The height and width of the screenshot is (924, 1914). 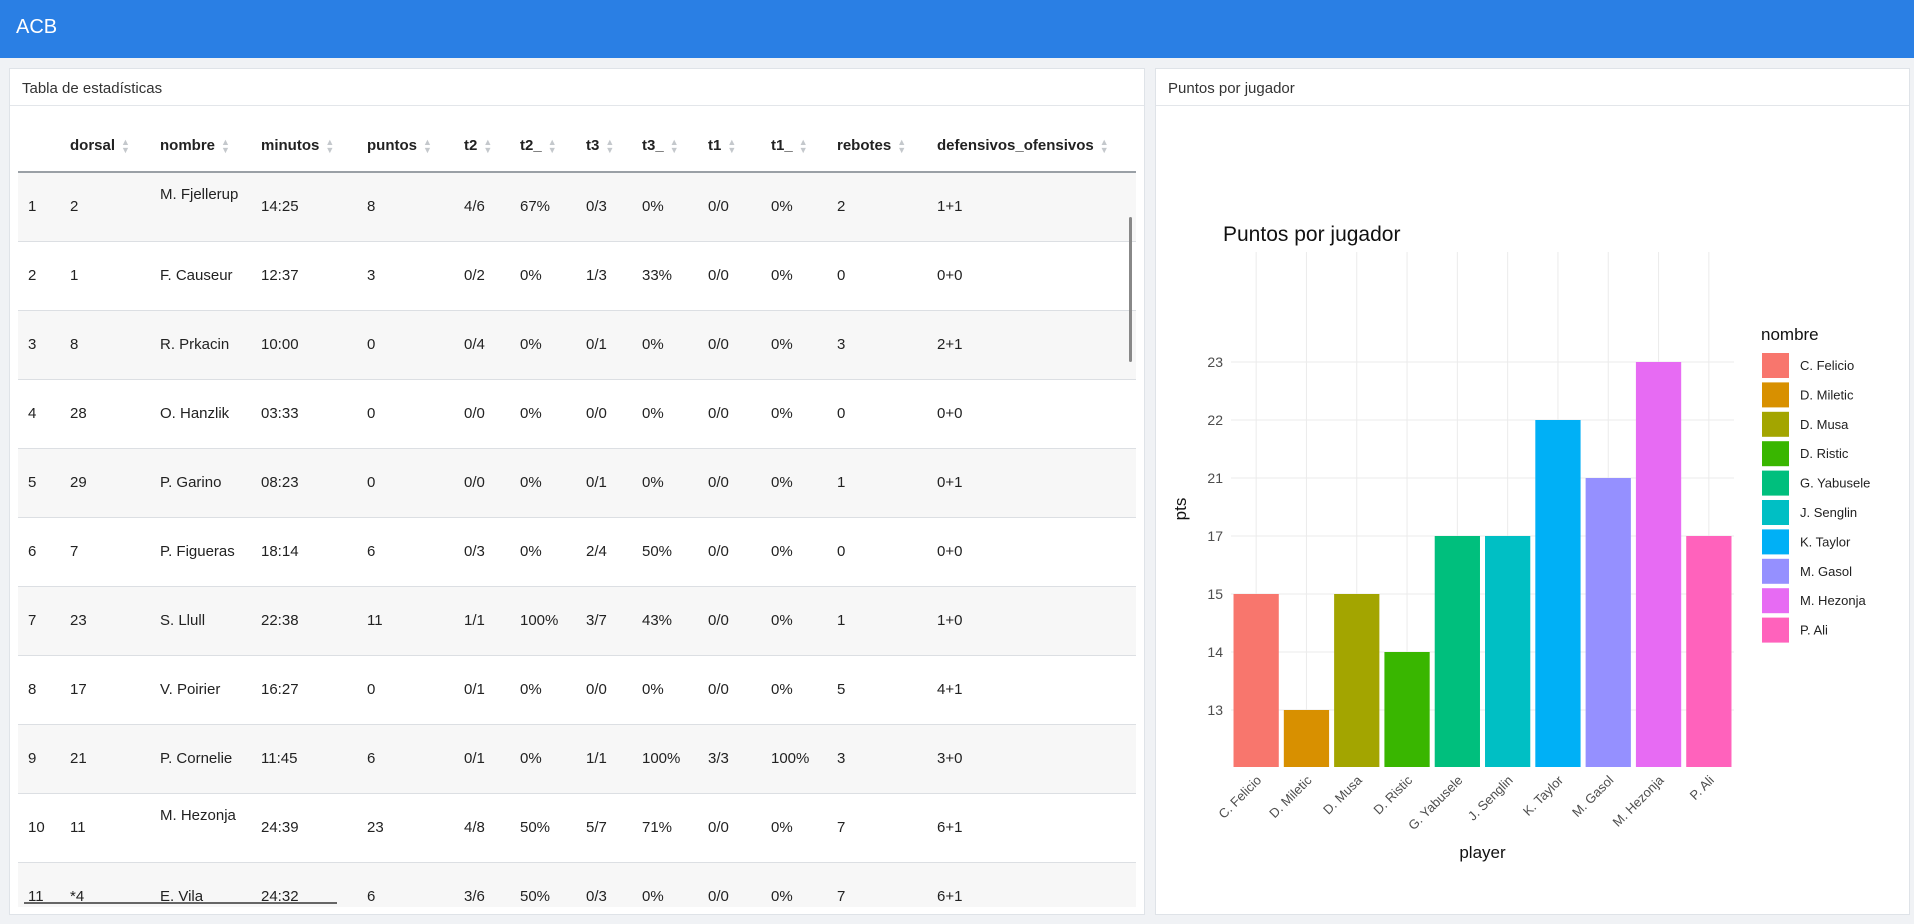 What do you see at coordinates (1130, 289) in the screenshot?
I see `vertical-scrollbar` at bounding box center [1130, 289].